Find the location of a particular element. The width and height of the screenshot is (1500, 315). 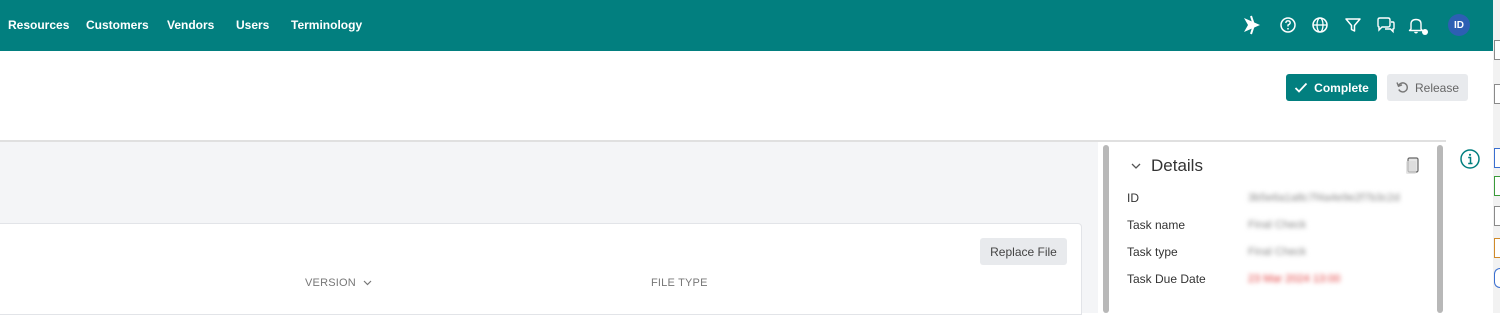

detail-label-id: ID is located at coordinates (1133, 198).